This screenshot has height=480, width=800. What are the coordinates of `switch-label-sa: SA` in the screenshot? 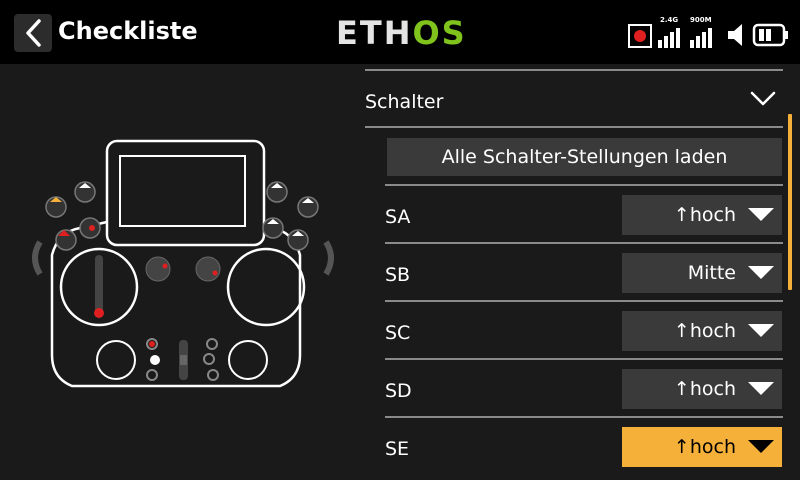 It's located at (398, 217).